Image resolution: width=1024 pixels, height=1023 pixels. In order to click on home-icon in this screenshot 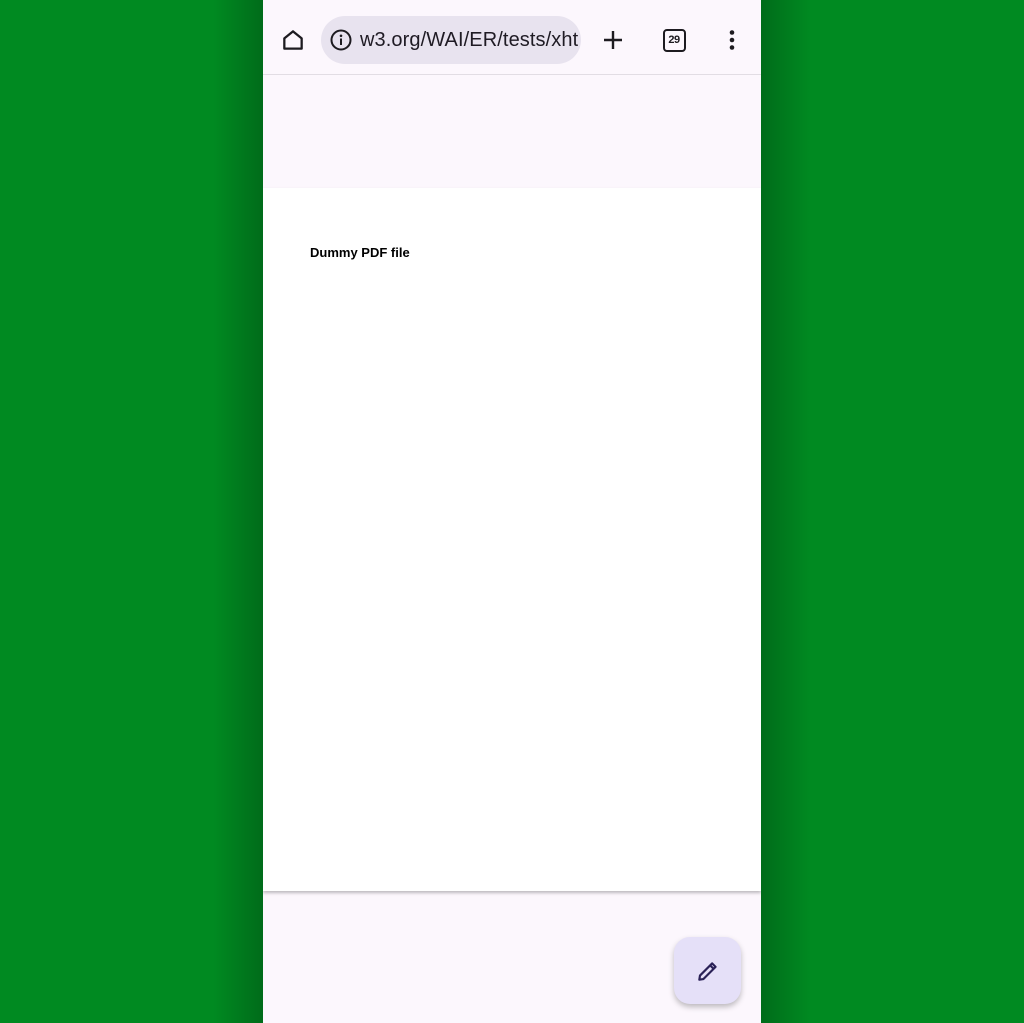, I will do `click(293, 40)`.